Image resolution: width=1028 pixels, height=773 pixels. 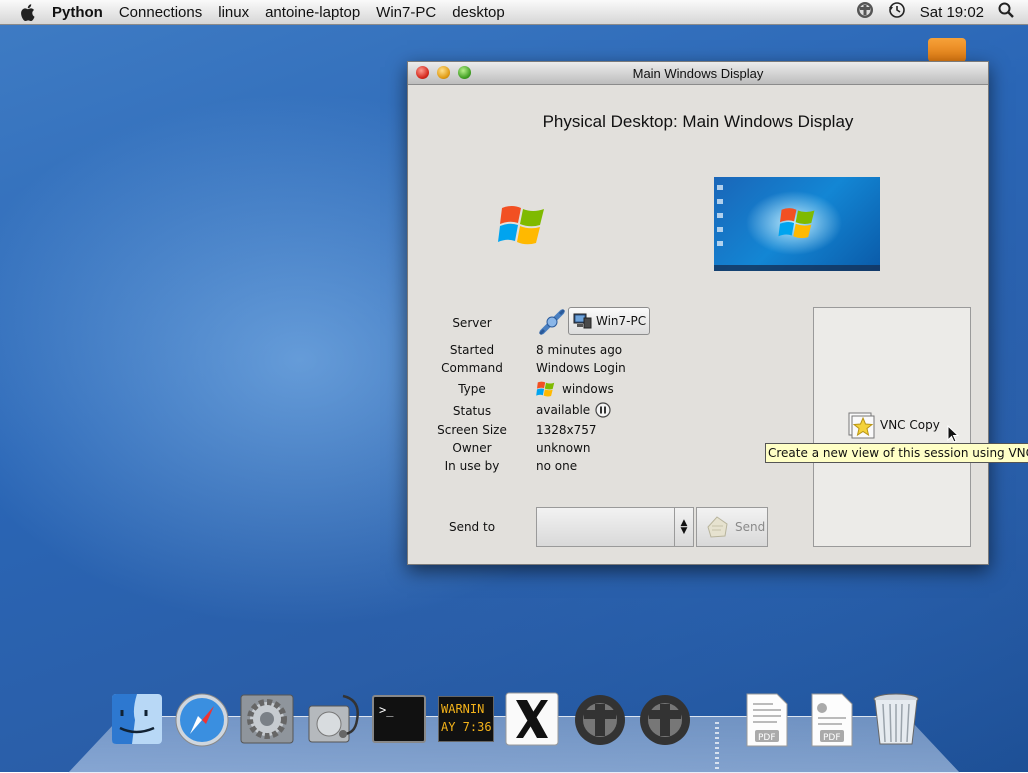 What do you see at coordinates (953, 434) in the screenshot?
I see `mouse-cursor-icon` at bounding box center [953, 434].